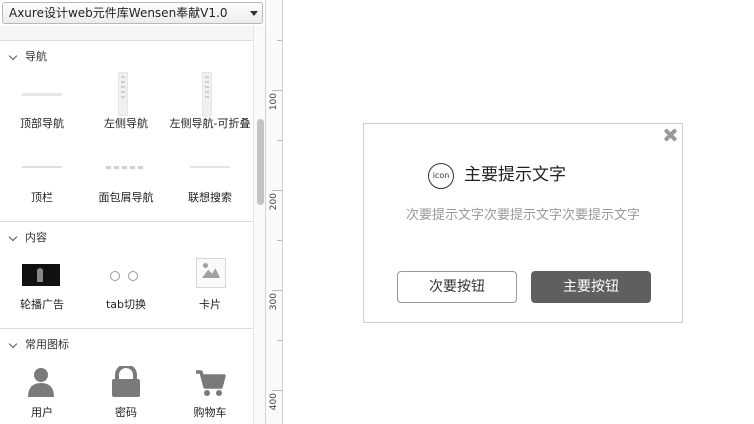 The height and width of the screenshot is (424, 754). Describe the element at coordinates (47, 344) in the screenshot. I see `section-title: 常用图标` at that location.